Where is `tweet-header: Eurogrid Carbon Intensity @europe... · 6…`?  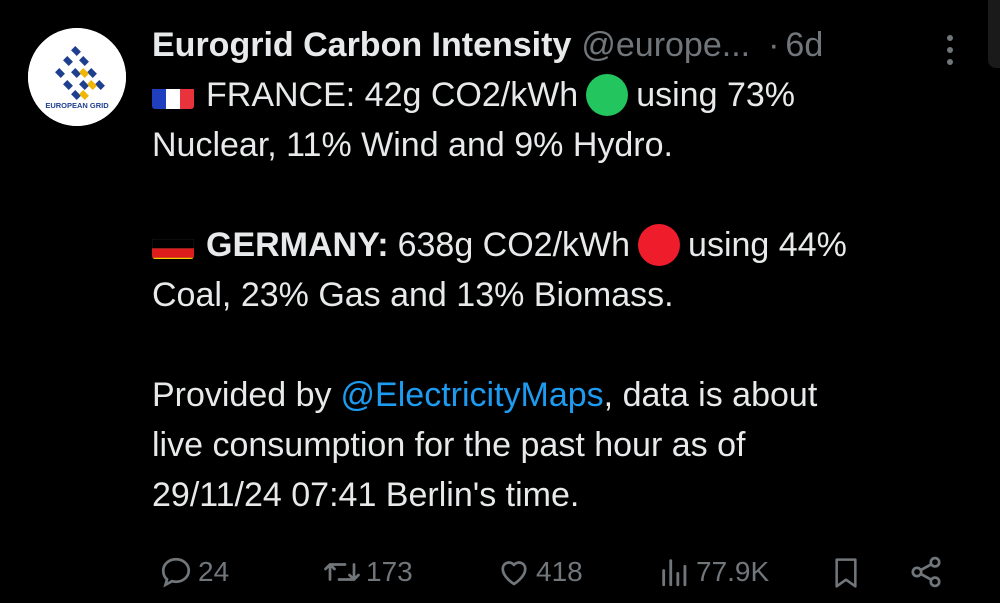
tweet-header: Eurogrid Carbon Intensity @europe... · 6… is located at coordinates (546, 45).